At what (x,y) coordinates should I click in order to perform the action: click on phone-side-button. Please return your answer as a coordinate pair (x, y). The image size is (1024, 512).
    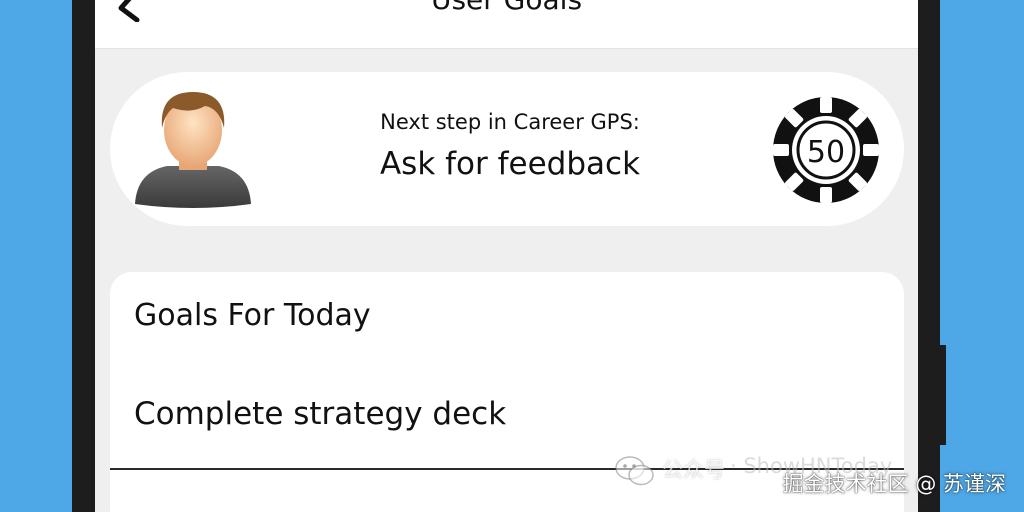
    Looking at the image, I should click on (942, 395).